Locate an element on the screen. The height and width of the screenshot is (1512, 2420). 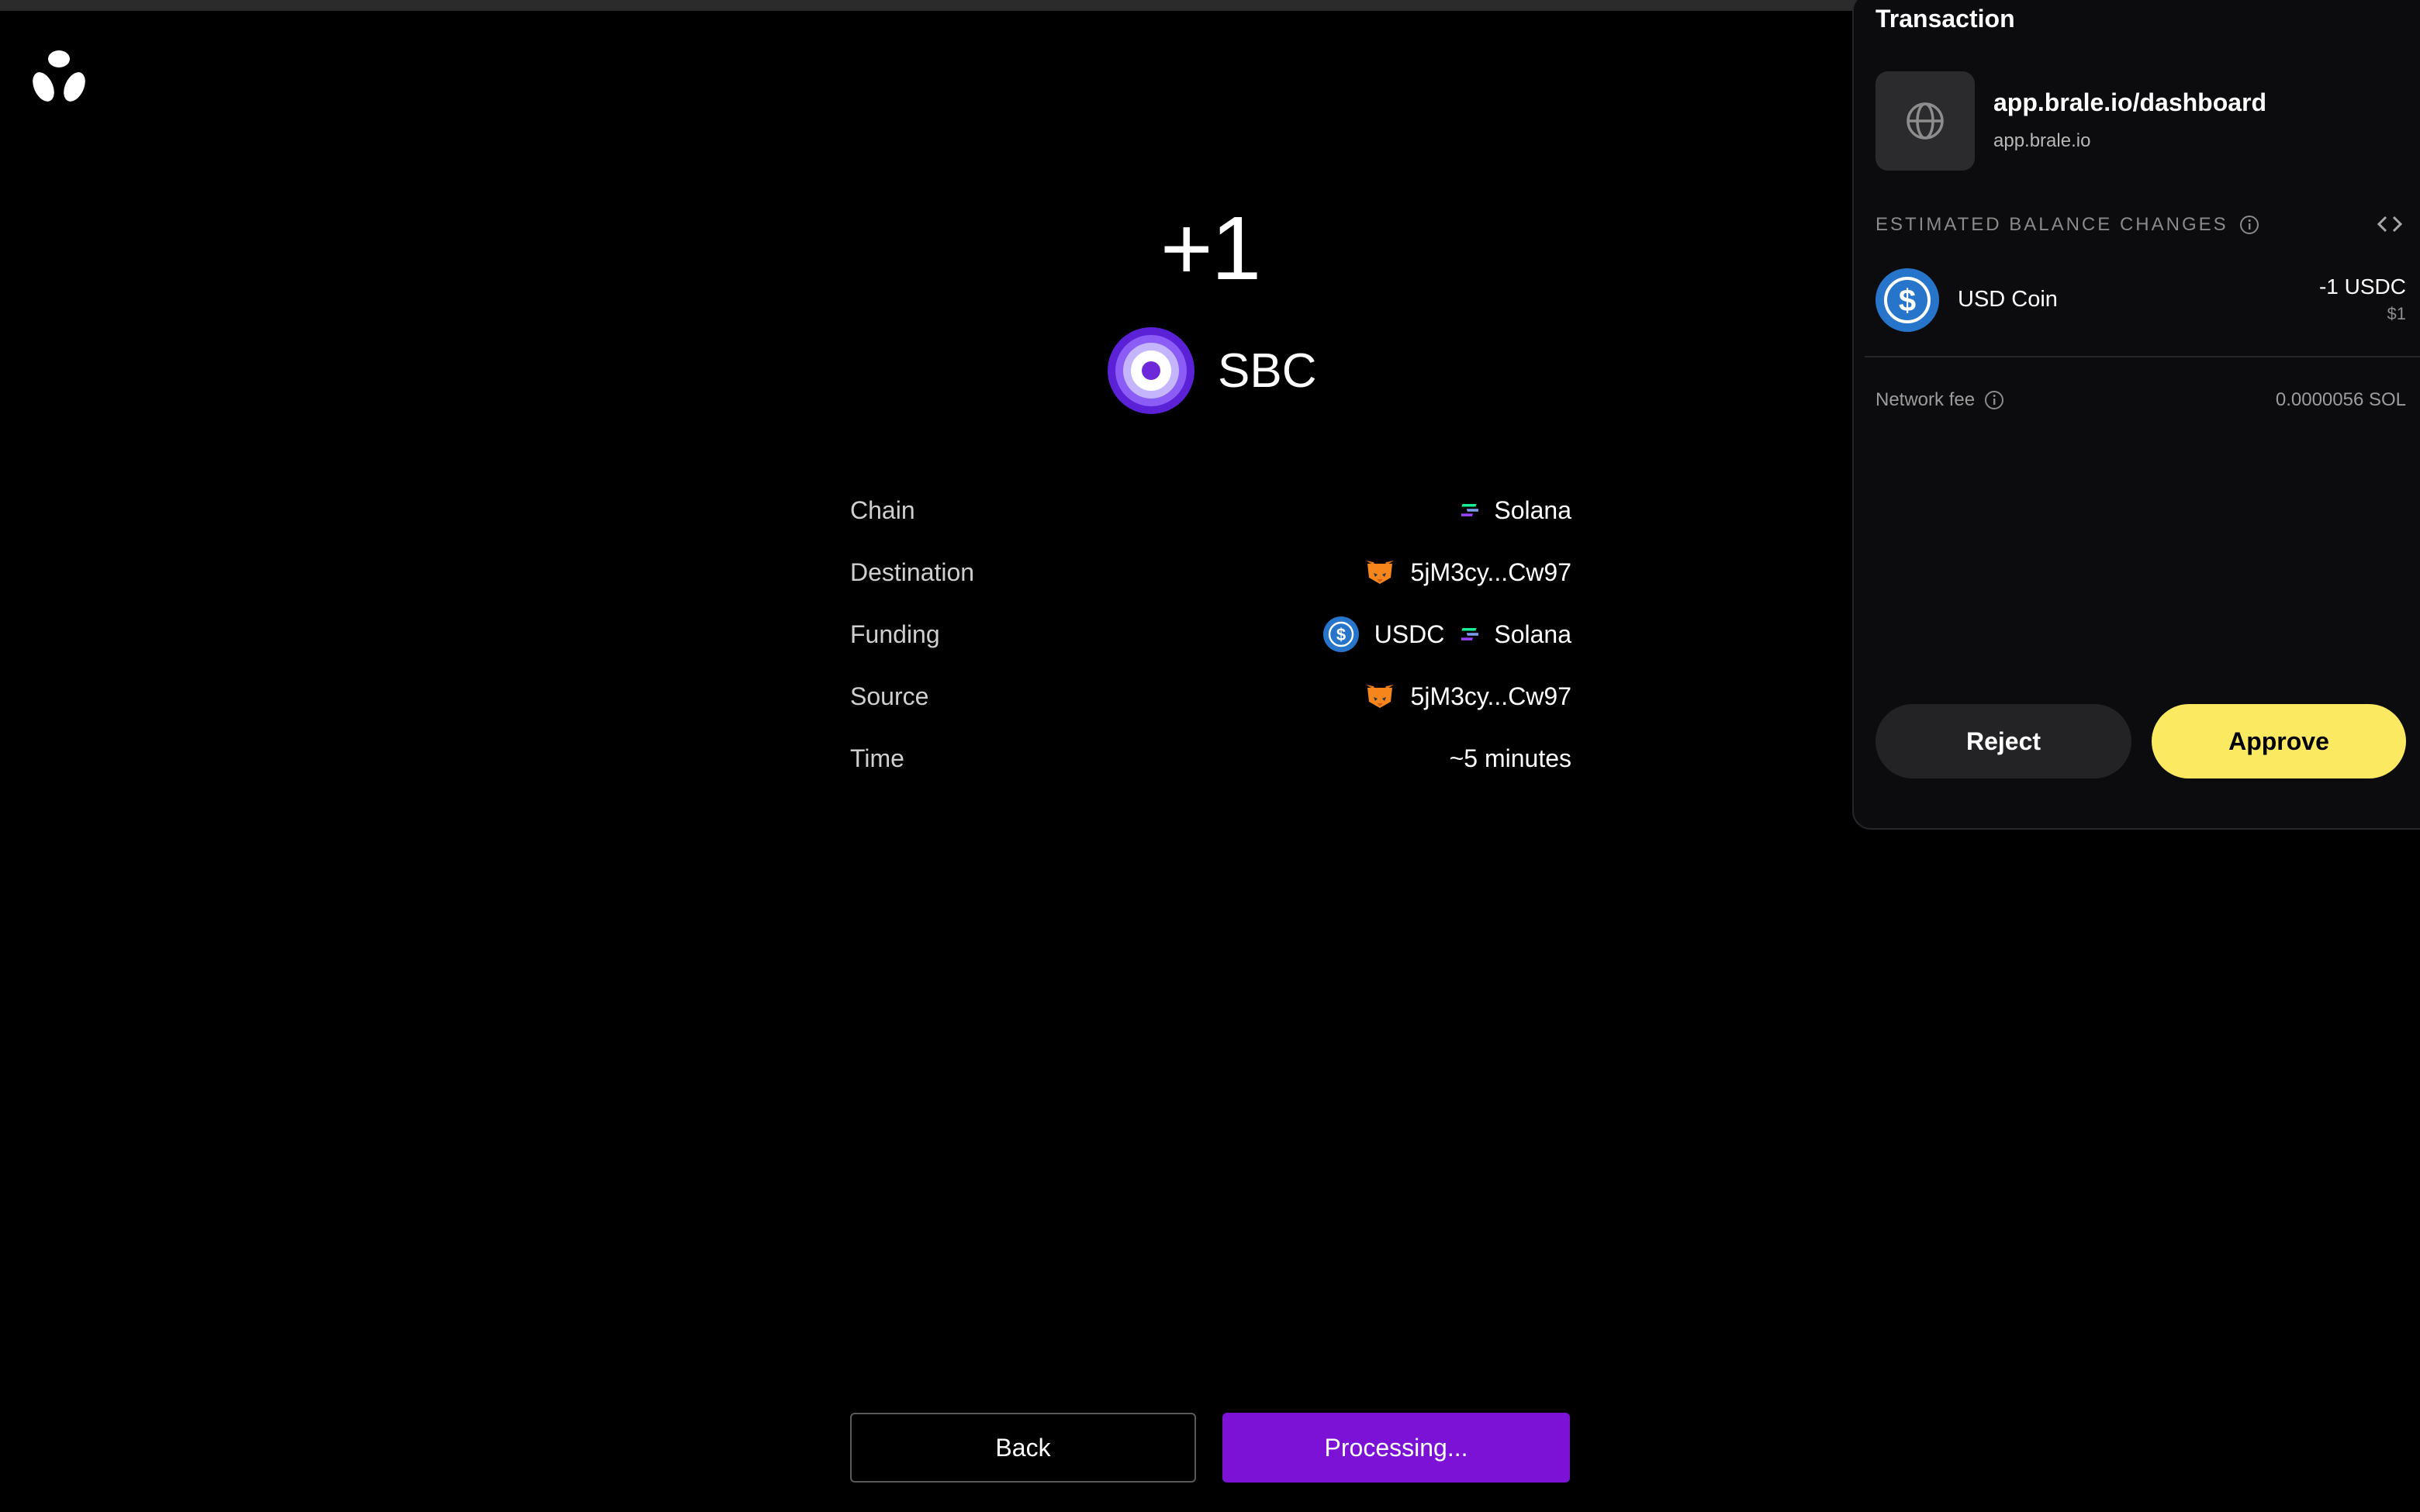
panel-title: Transaction is located at coordinates (1945, 19).